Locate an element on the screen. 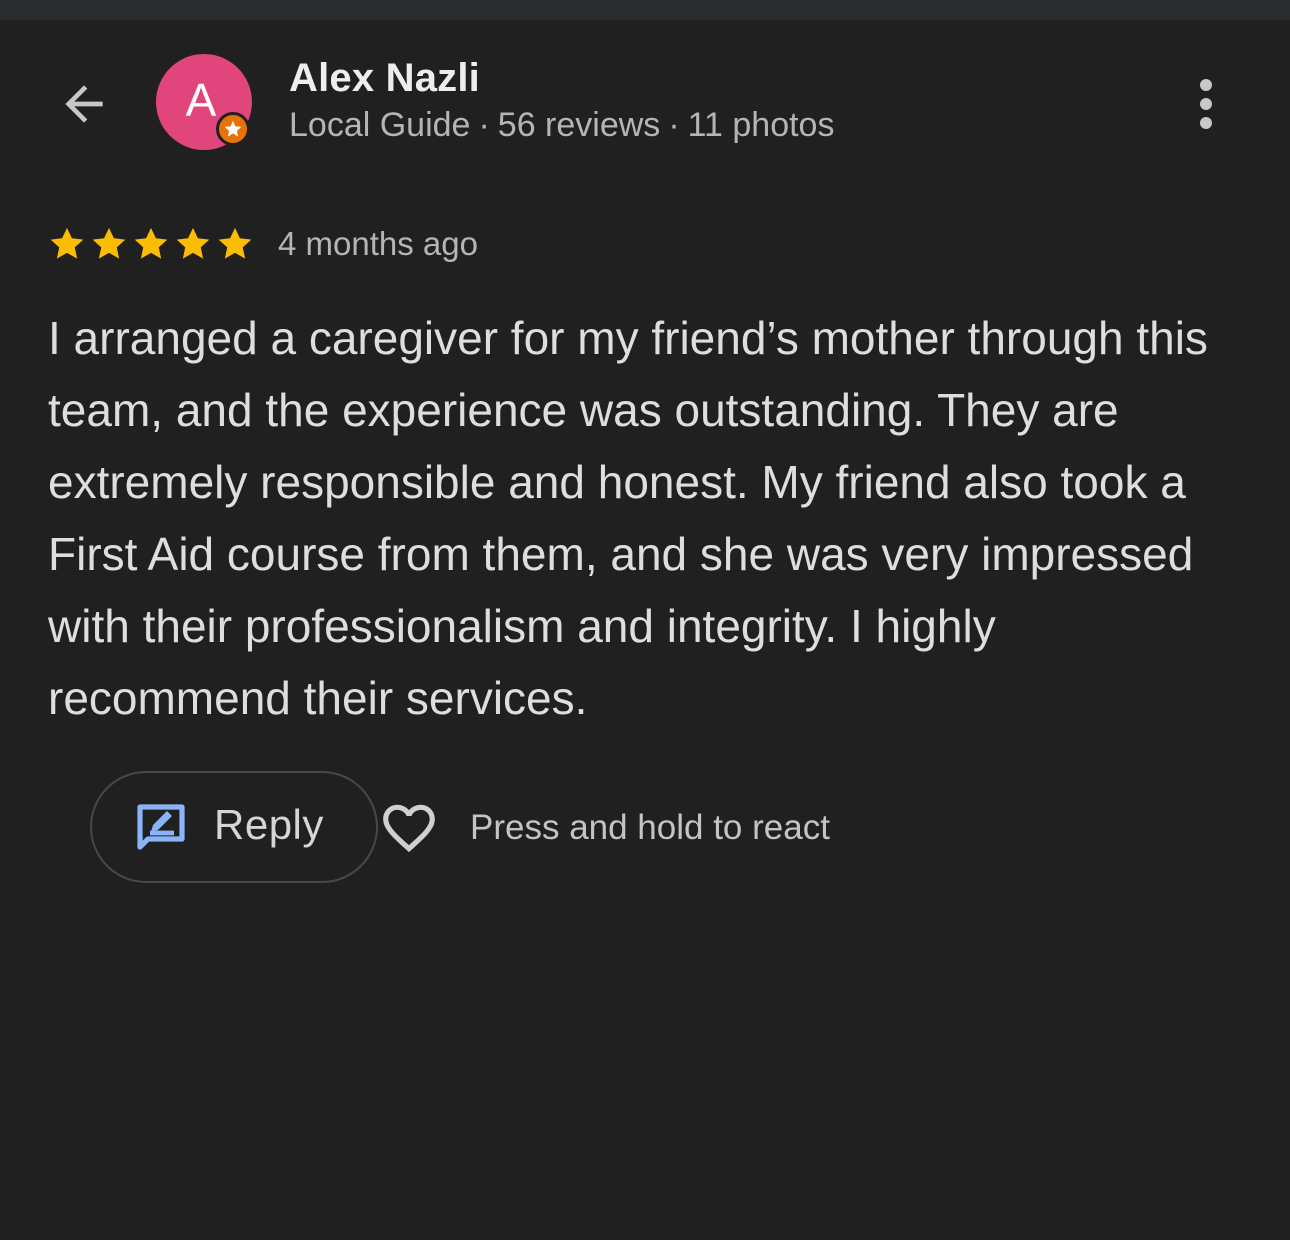  local-guide-badge is located at coordinates (233, 129).